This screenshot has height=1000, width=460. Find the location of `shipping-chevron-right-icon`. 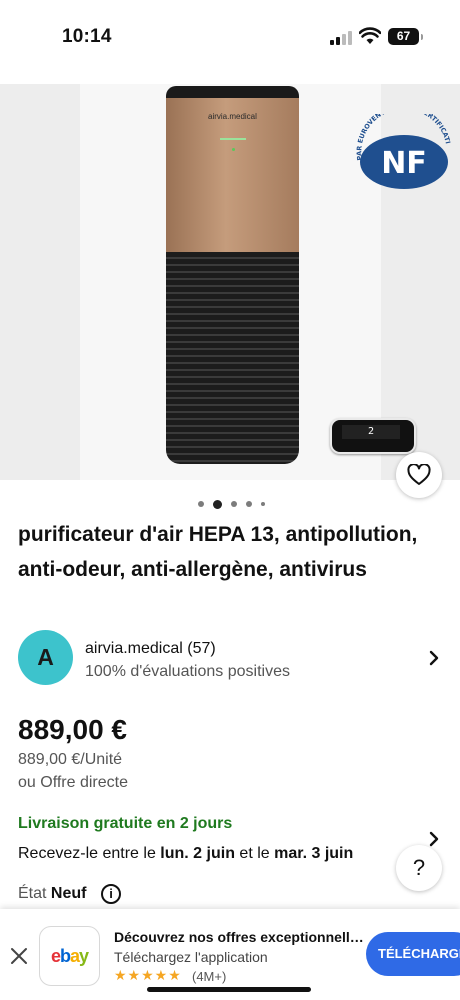

shipping-chevron-right-icon is located at coordinates (434, 839).